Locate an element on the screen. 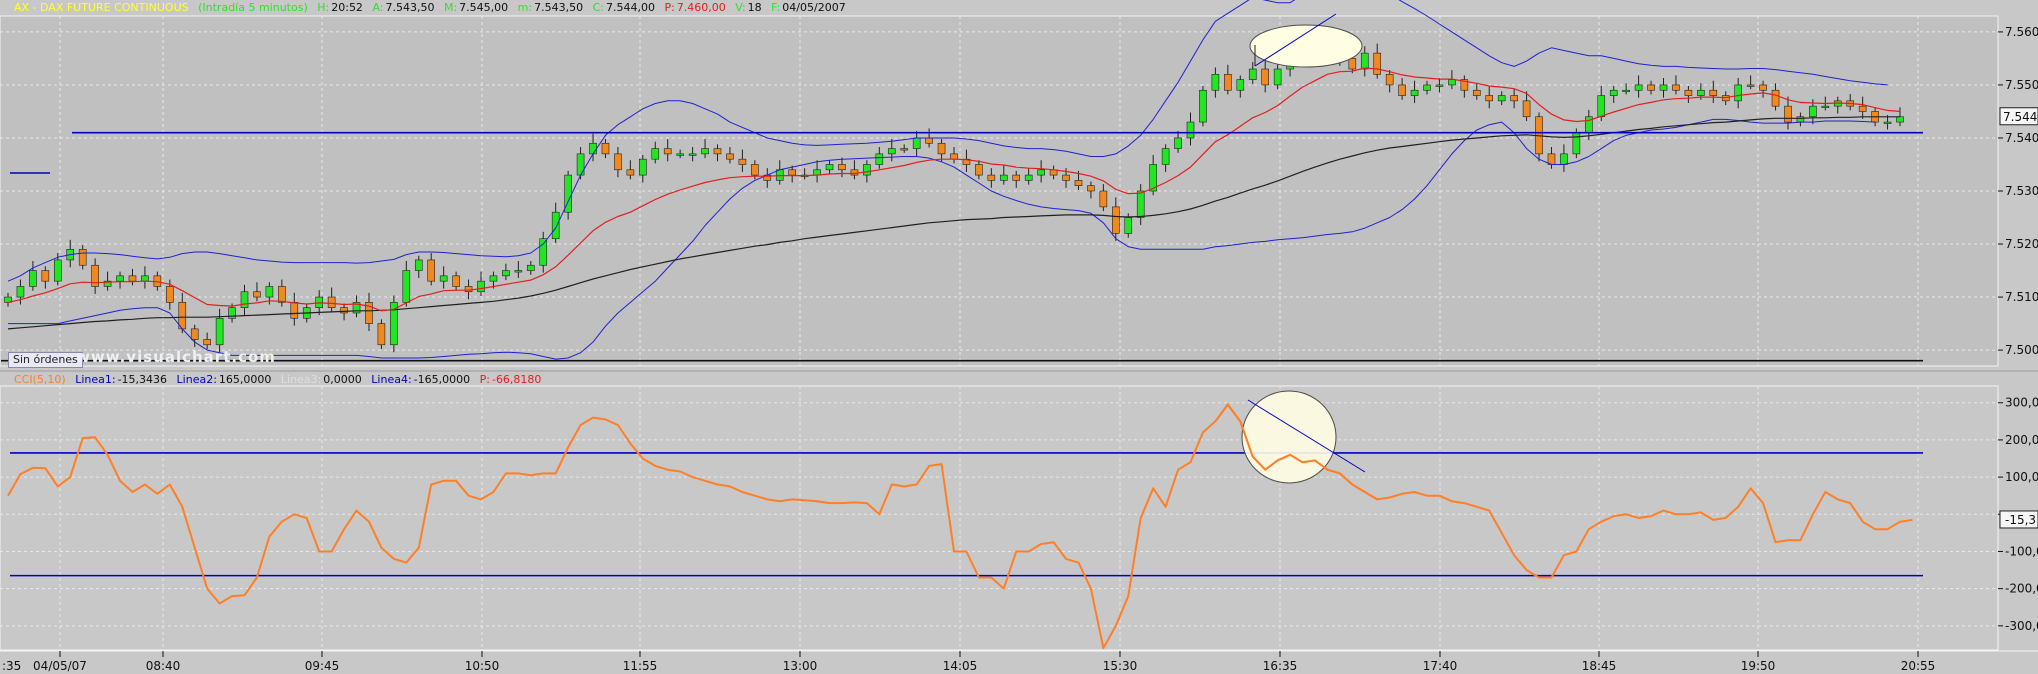  indicator-tick-label: 200,0 is located at coordinates (2021, 440).